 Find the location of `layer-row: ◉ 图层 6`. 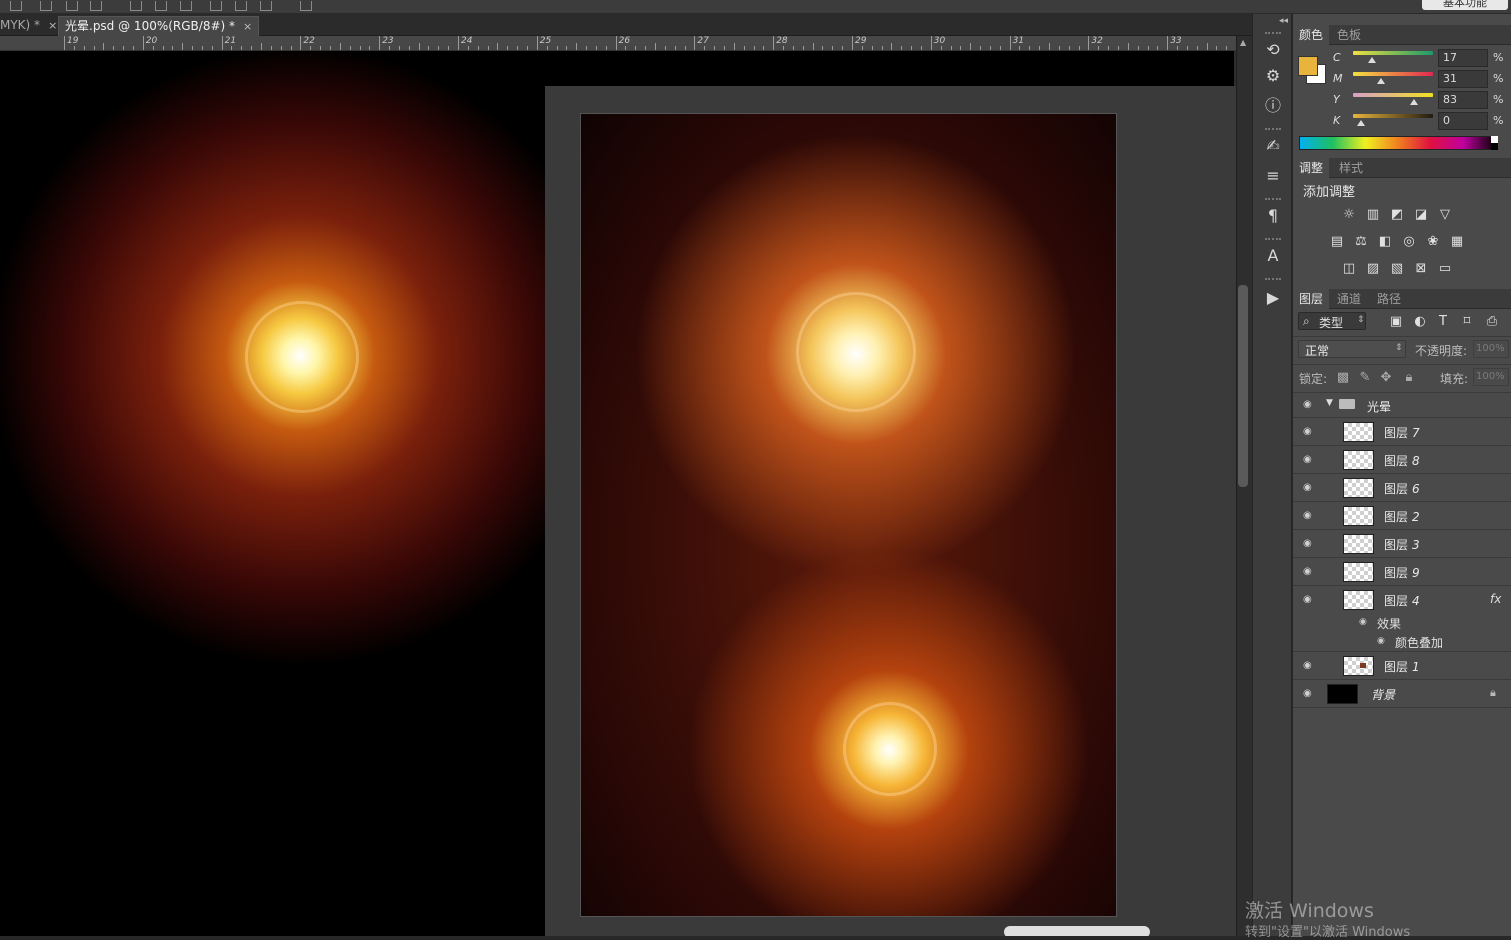

layer-row: ◉ 图层 6 is located at coordinates (1402, 488).